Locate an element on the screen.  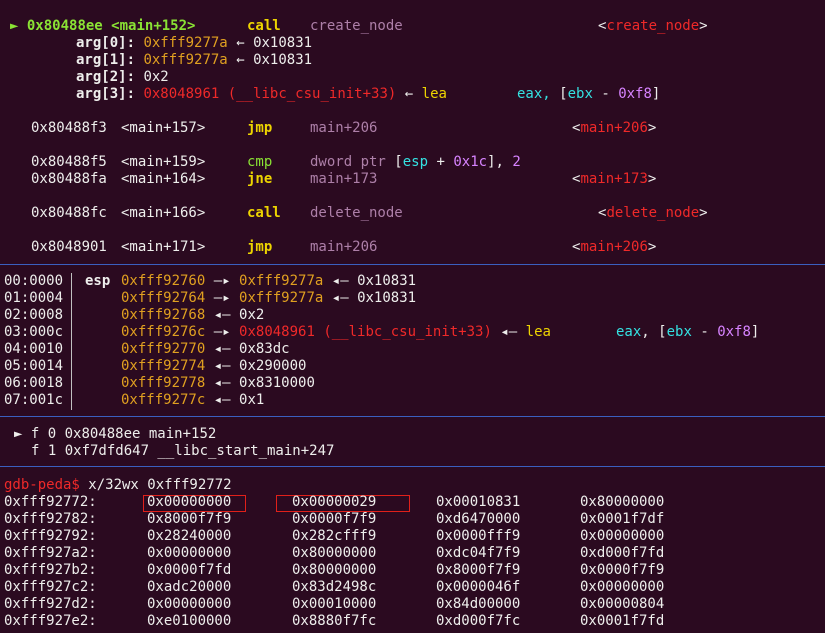
current-pointer-icon: ► is located at coordinates (14, 26).